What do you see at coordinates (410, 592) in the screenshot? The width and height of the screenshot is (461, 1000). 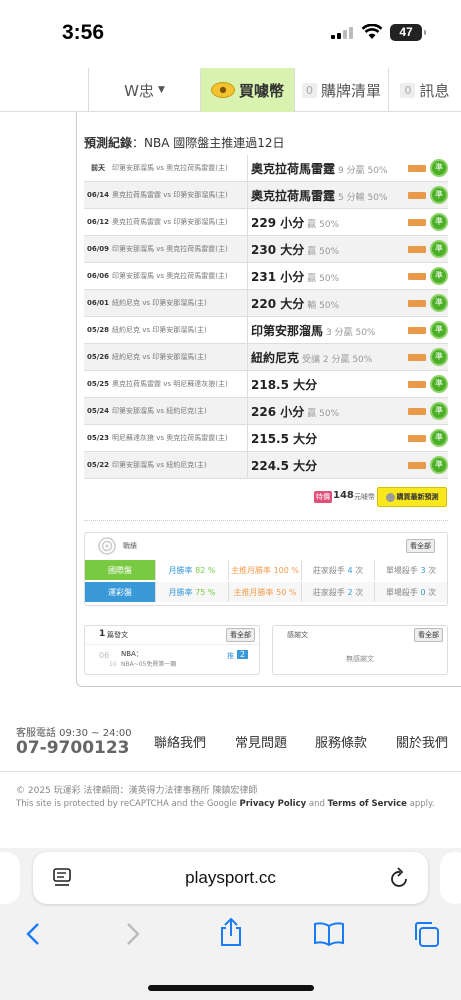 I see `single-killer: 單場殺手 0 次` at bounding box center [410, 592].